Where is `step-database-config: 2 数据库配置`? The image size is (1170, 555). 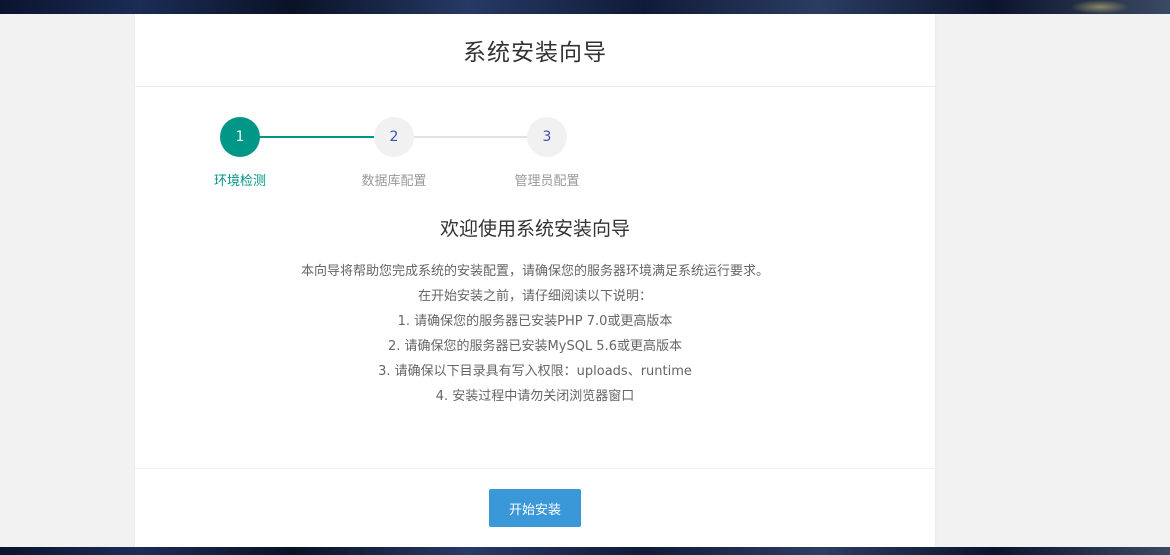
step-database-config: 2 数据库配置 is located at coordinates (394, 153).